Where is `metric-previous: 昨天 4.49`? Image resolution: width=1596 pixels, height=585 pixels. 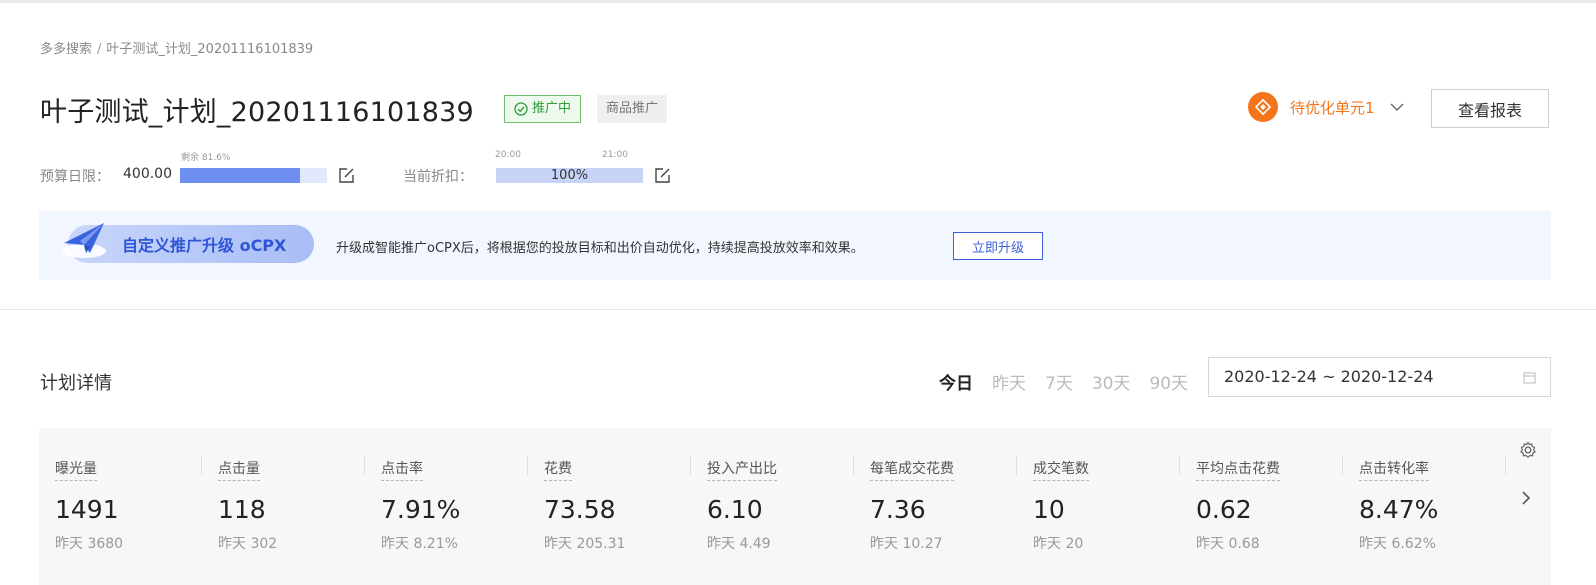
metric-previous: 昨天 4.49 is located at coordinates (739, 544).